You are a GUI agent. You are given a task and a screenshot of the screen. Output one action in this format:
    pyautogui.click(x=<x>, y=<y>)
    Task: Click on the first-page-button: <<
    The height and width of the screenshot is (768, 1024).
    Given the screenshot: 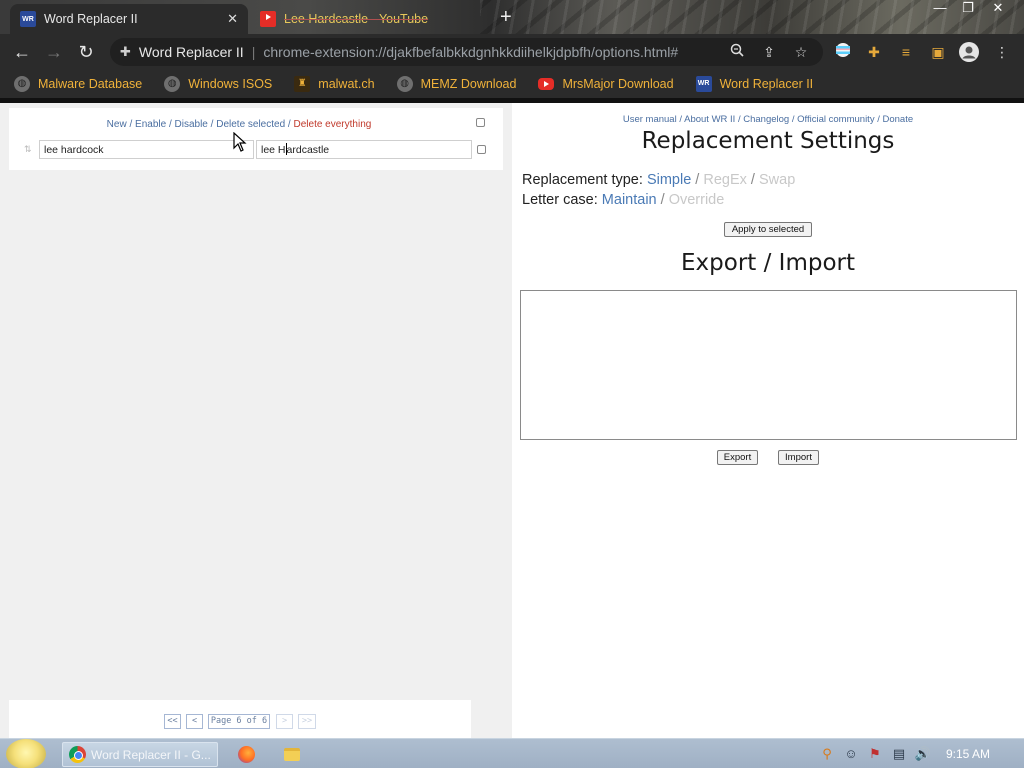 What is the action you would take?
    pyautogui.click(x=172, y=721)
    